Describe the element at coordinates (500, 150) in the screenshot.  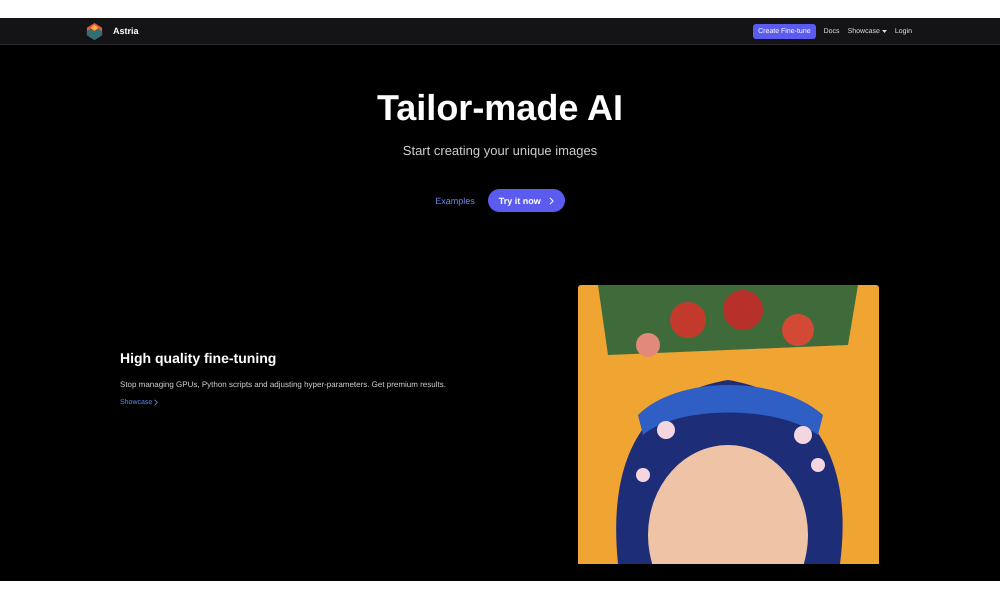
I see `hero-subtitle: Start creating your unique images` at that location.